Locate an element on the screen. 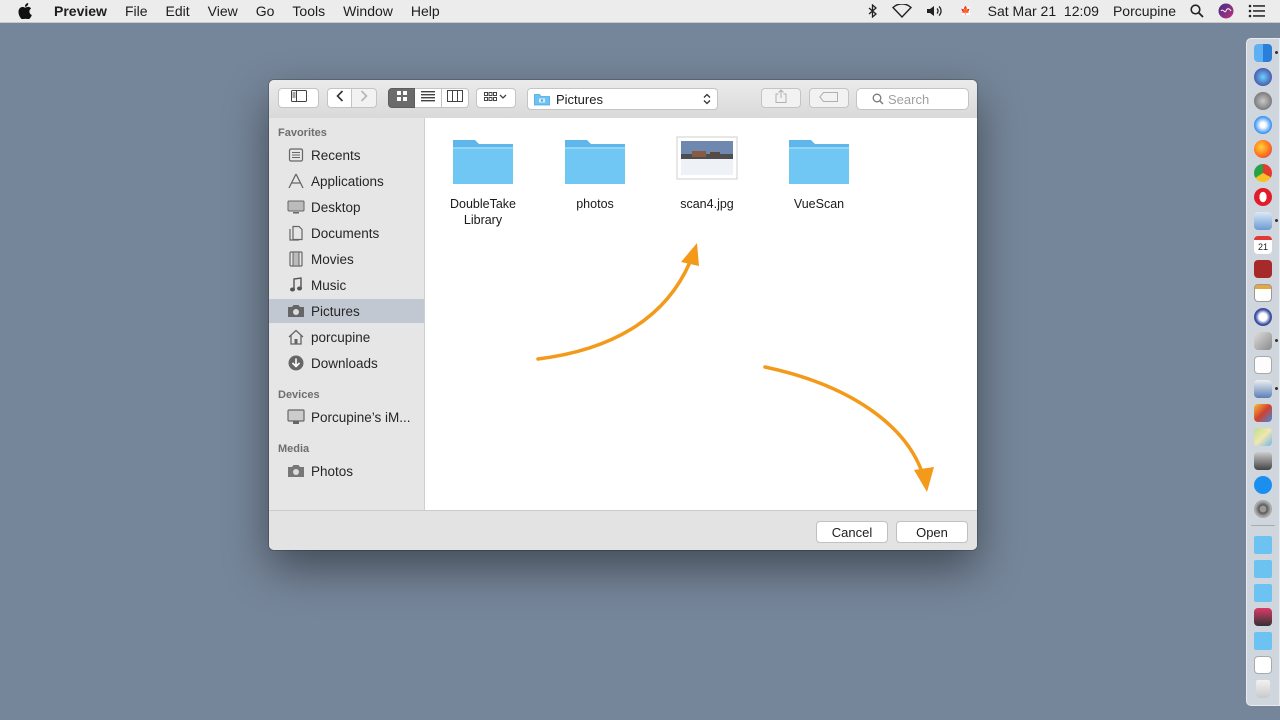 Image resolution: width=1280 pixels, height=720 pixels. sidebar-item-movies: Movies is located at coordinates (346, 259).